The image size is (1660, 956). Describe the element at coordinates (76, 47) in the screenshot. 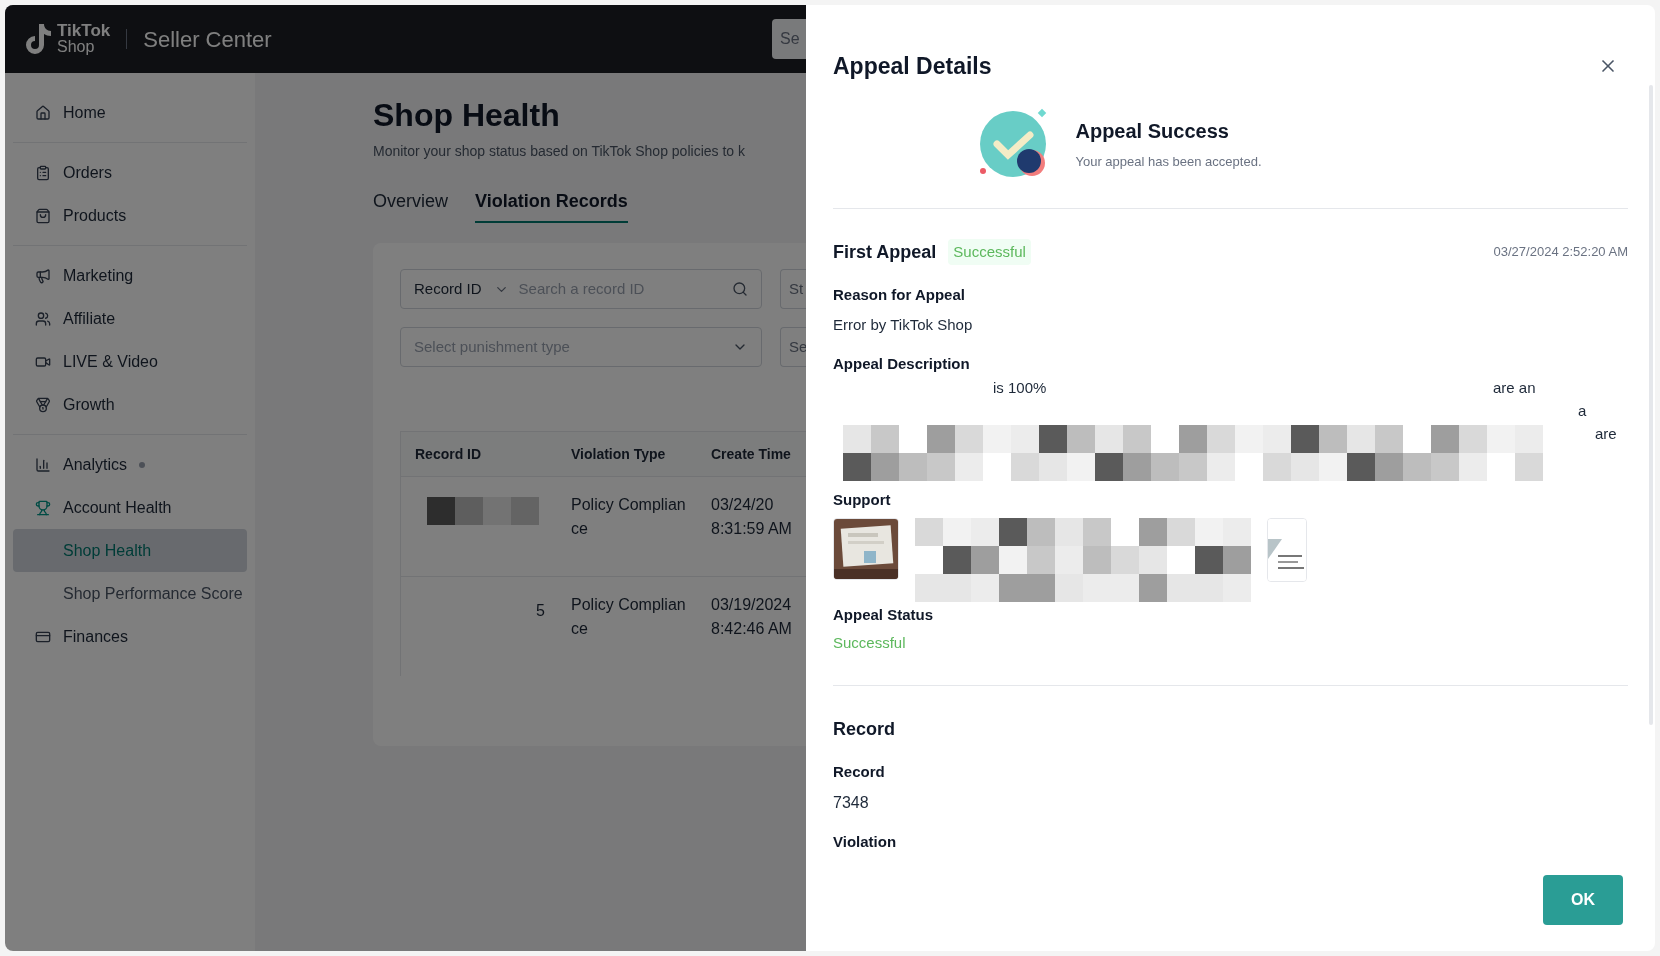

I see `logo-text: Shop` at that location.